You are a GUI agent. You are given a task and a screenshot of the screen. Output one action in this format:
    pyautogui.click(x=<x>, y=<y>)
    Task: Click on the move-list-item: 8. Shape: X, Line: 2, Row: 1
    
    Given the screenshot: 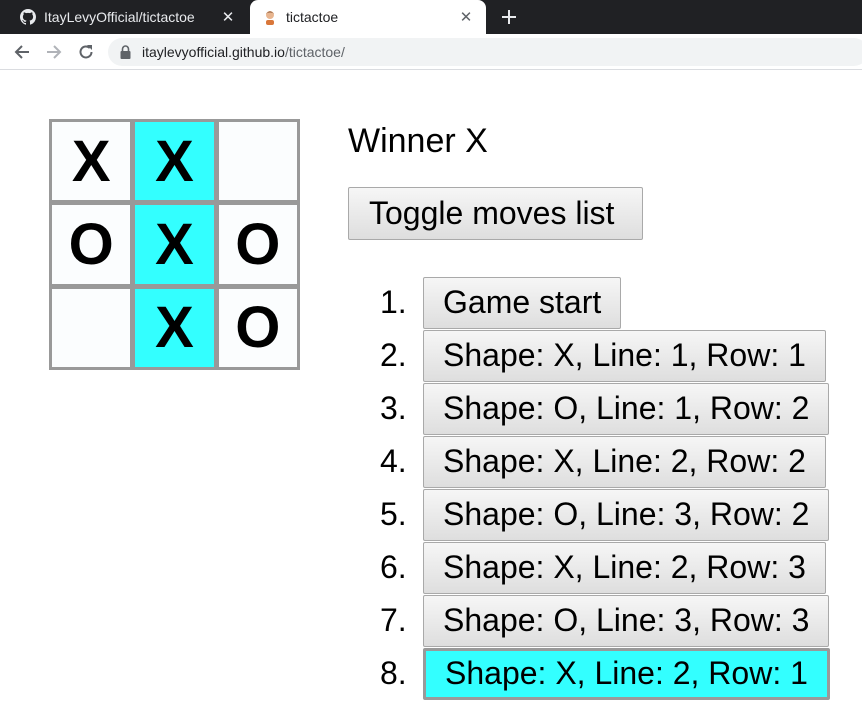 What is the action you would take?
    pyautogui.click(x=605, y=673)
    